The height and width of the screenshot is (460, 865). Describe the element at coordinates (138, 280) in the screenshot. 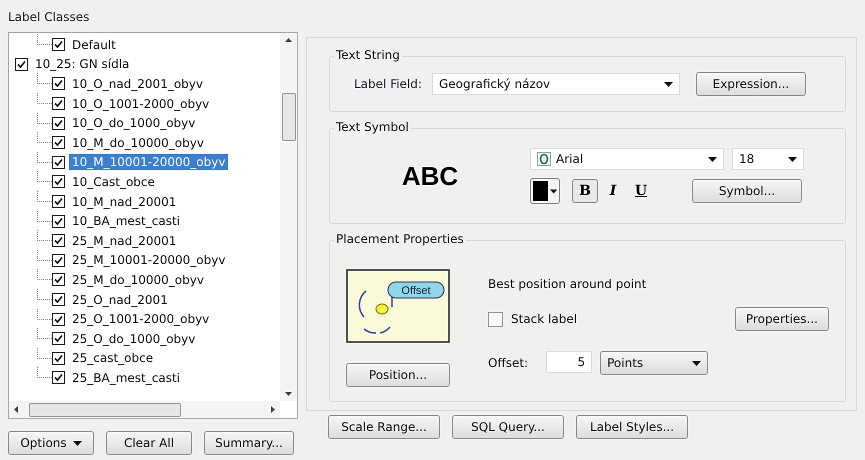

I see `tree-item: 25_M_do_10000_obyv` at that location.